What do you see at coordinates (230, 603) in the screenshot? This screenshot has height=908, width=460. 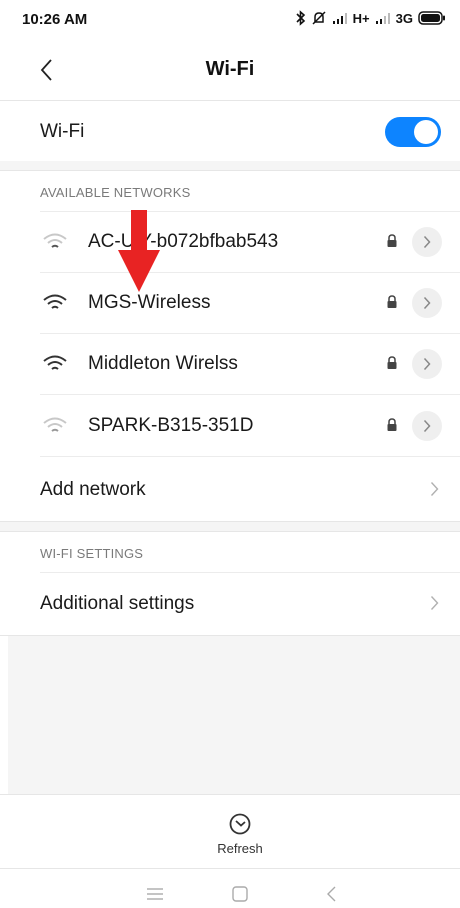 I see `additional-settings-row: Additional settings` at bounding box center [230, 603].